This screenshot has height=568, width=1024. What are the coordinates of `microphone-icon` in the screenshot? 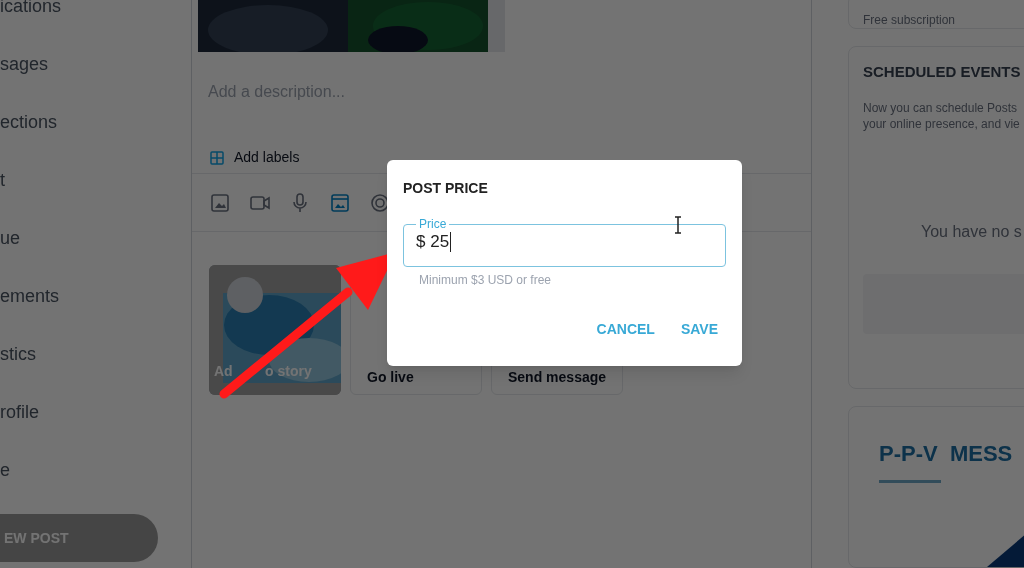 It's located at (300, 202).